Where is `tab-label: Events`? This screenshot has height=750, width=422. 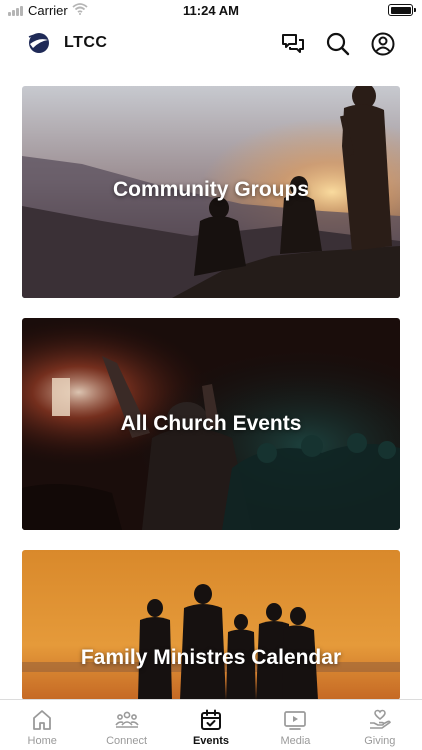 tab-label: Events is located at coordinates (211, 741).